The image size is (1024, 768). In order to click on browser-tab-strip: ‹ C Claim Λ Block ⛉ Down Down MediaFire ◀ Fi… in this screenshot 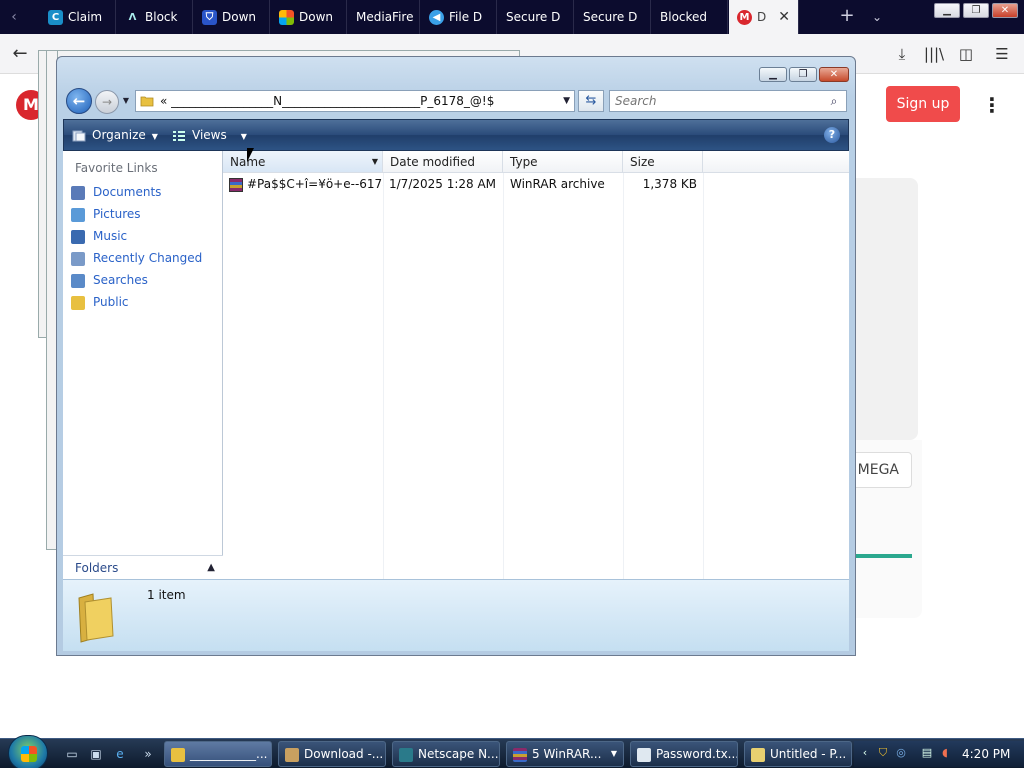, I will do `click(512, 17)`.